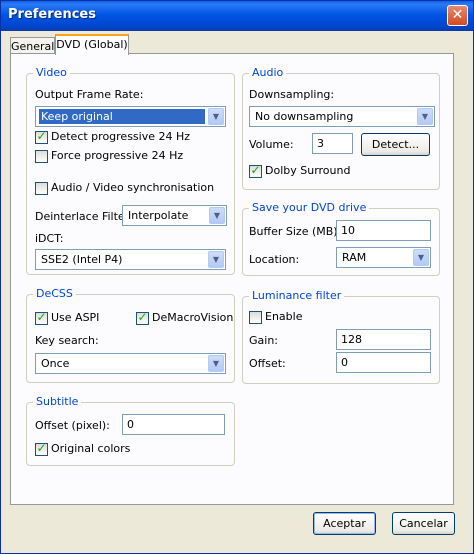  Describe the element at coordinates (383, 339) in the screenshot. I see `gain-input: 128` at that location.